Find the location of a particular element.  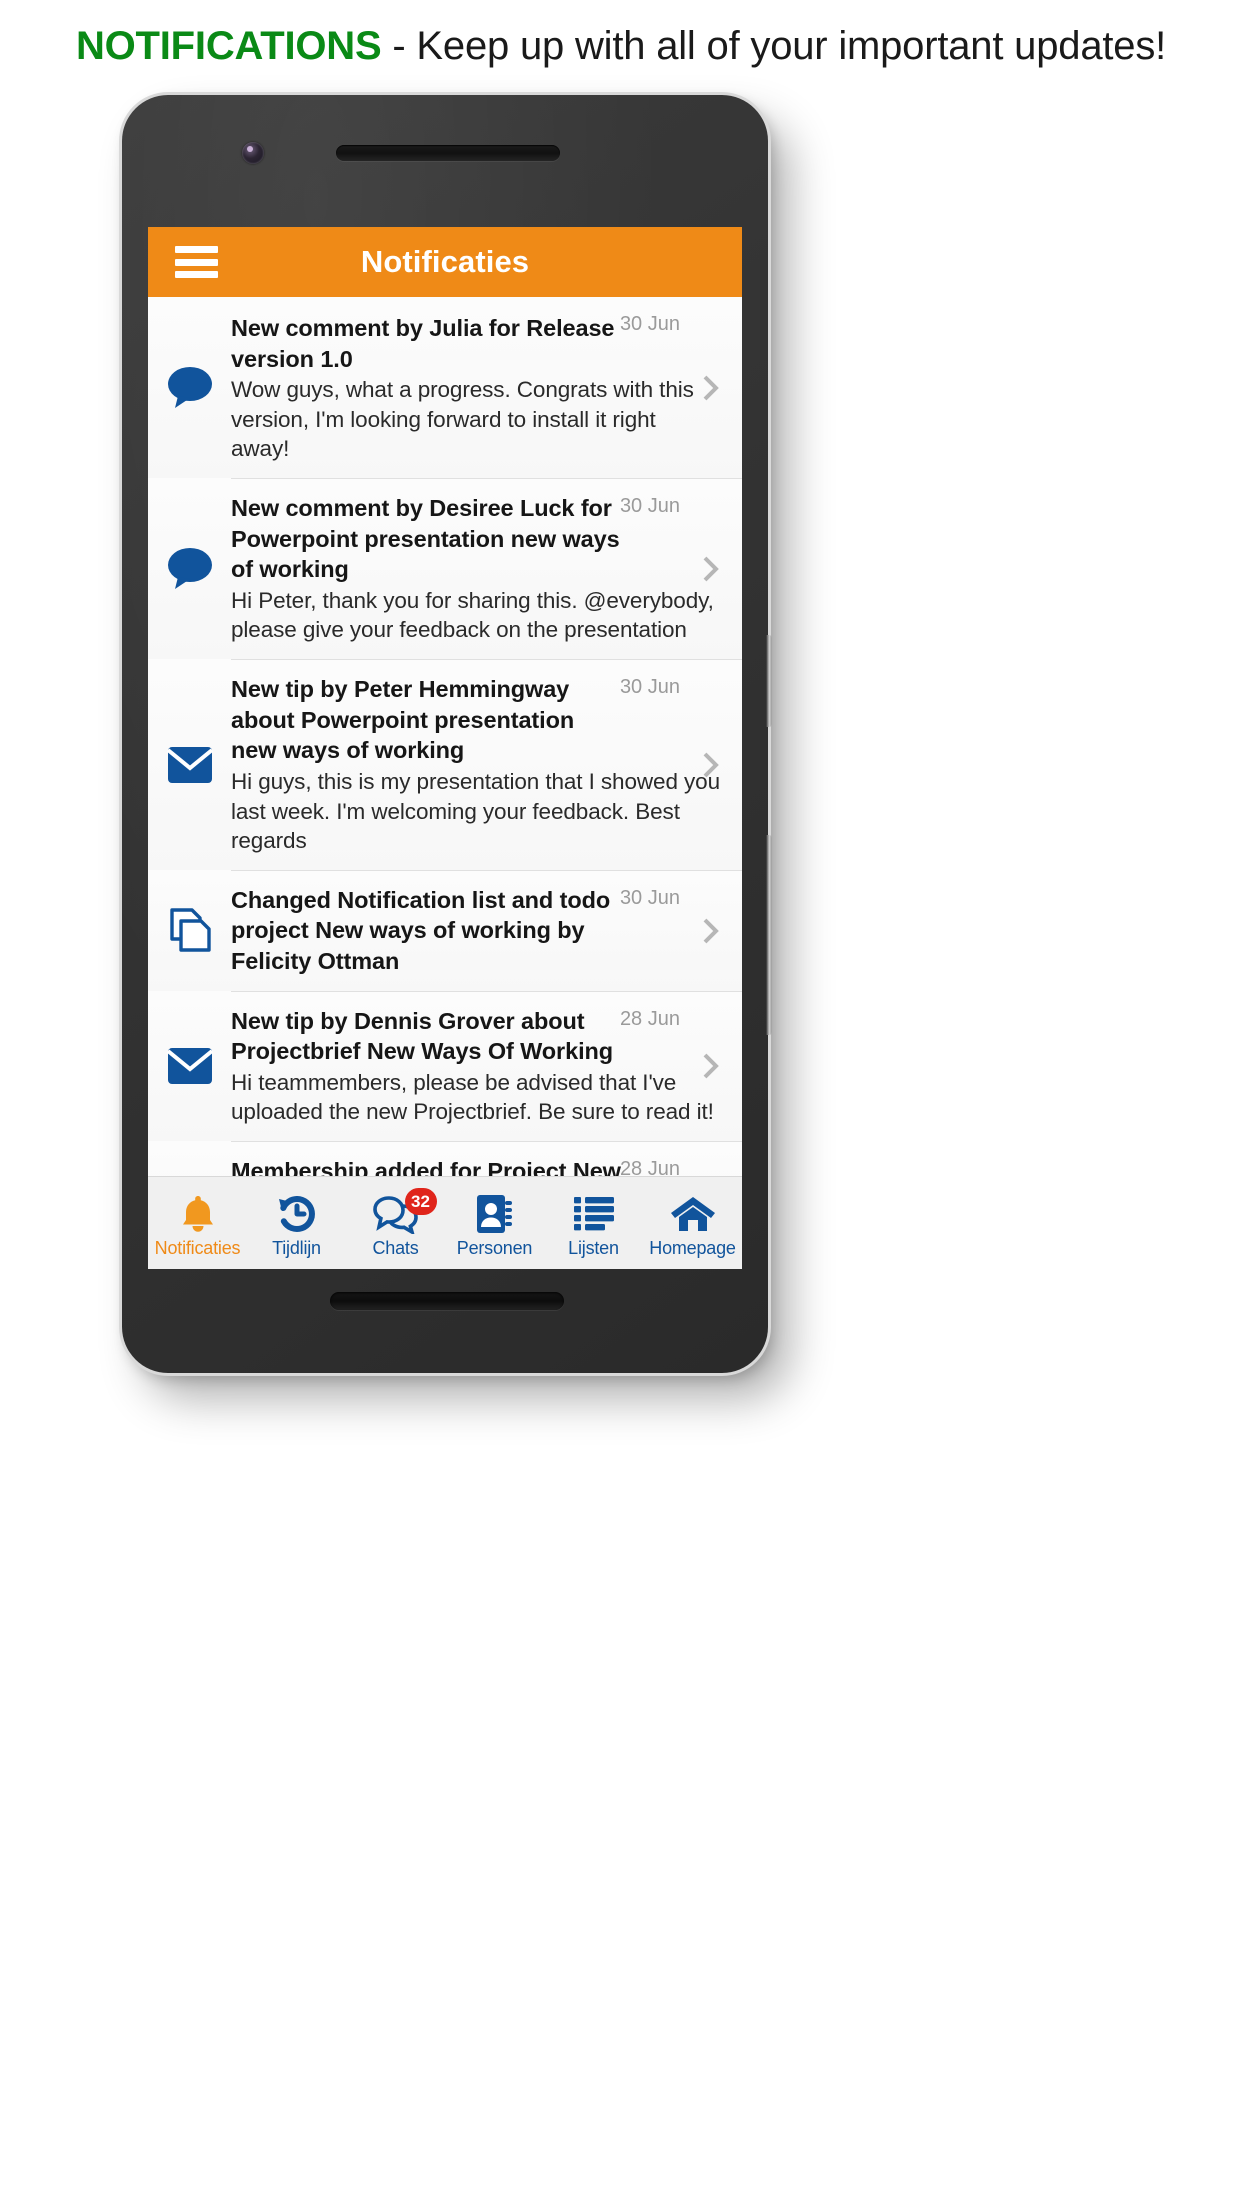

tab-lijsten: Lijsten is located at coordinates (593, 1223).